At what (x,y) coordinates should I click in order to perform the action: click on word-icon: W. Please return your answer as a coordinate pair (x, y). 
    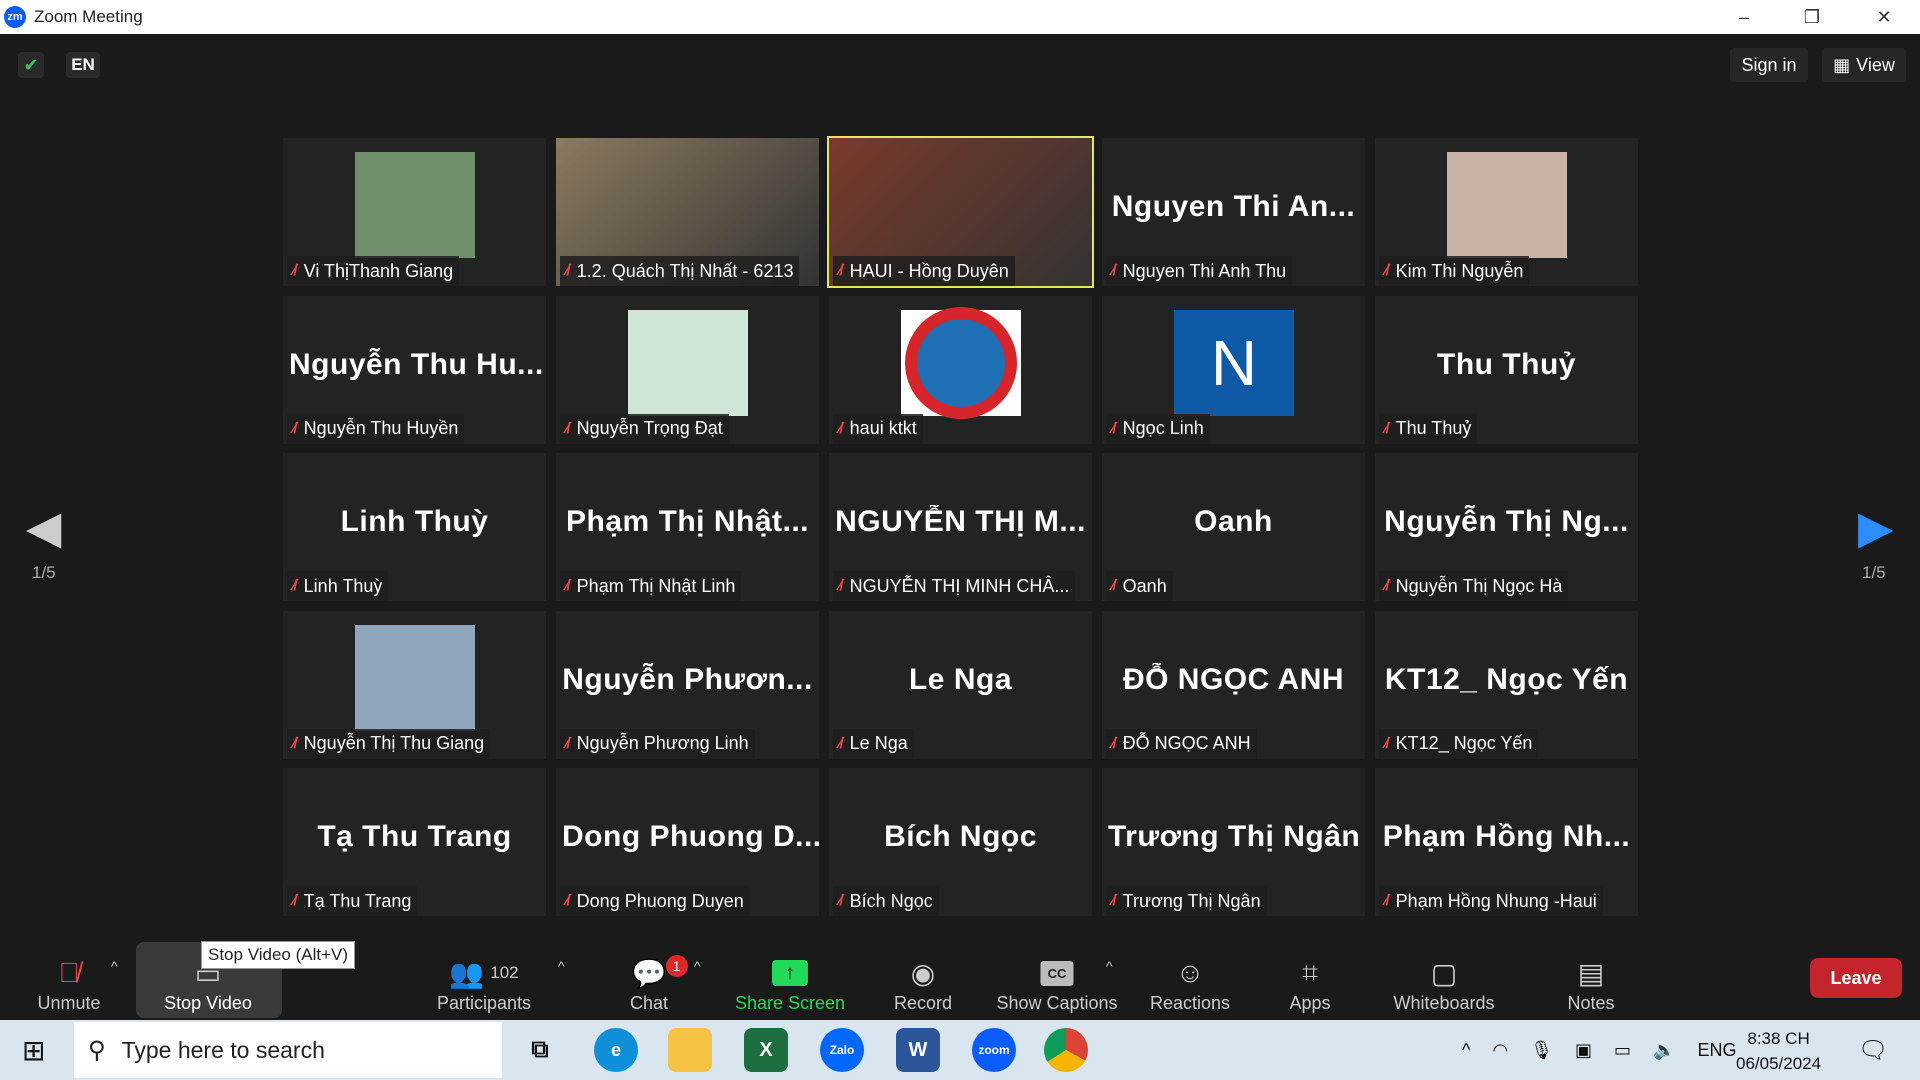
    Looking at the image, I should click on (918, 1050).